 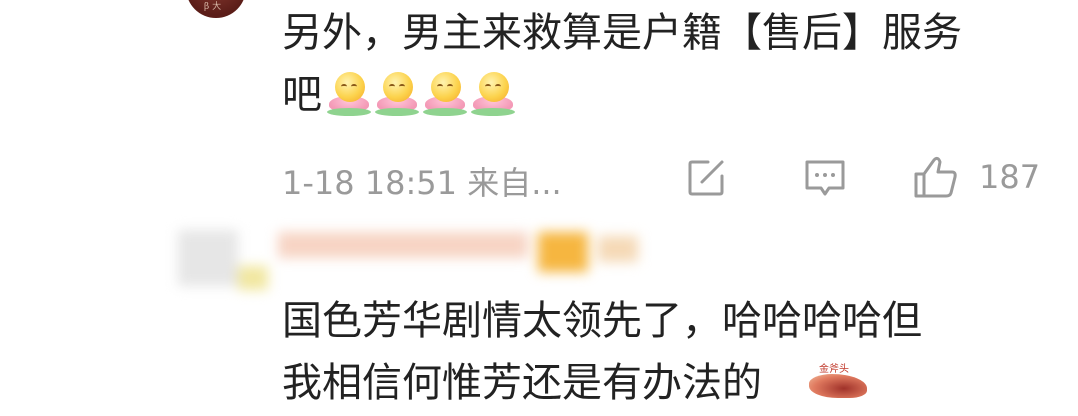 I want to click on comment-text-line: 吧, so click(x=302, y=95).